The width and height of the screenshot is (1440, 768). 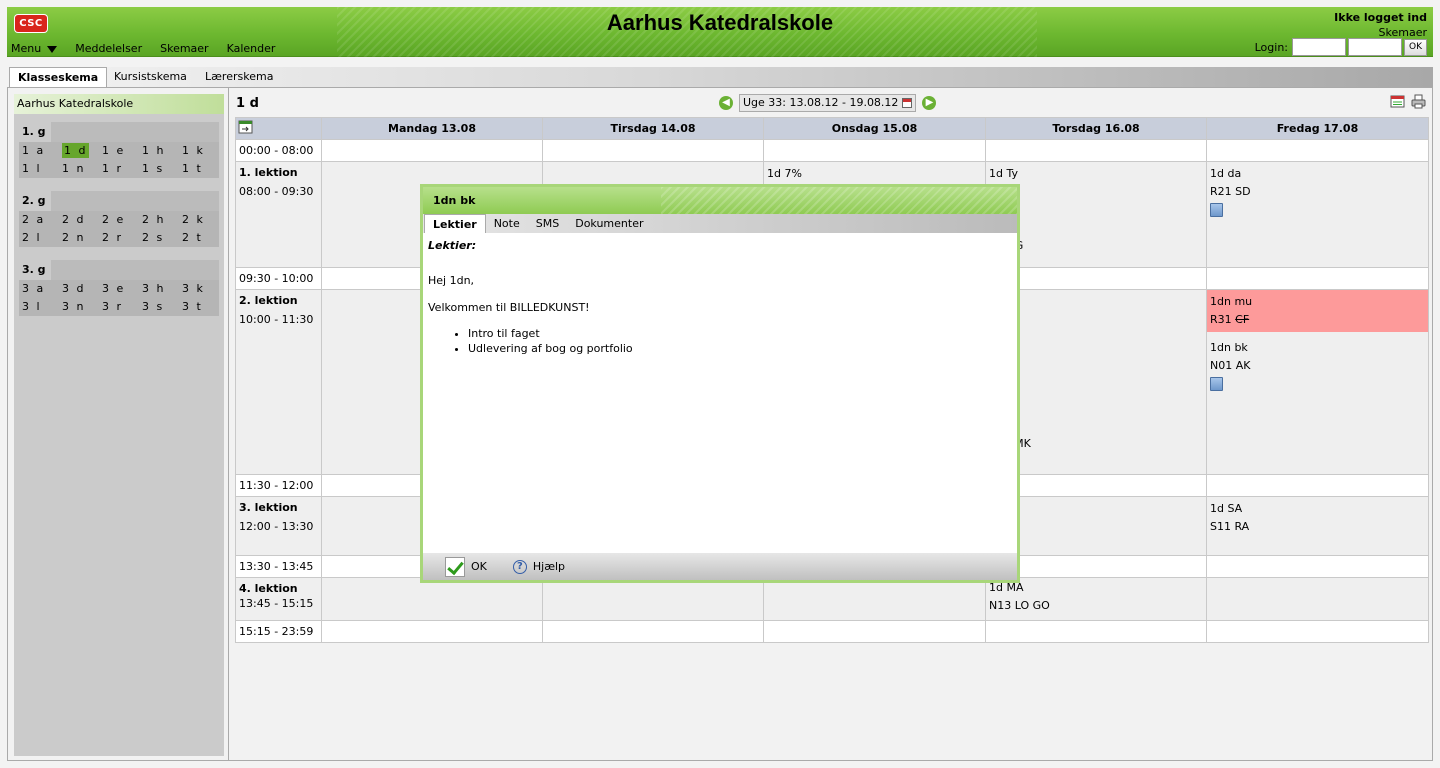 I want to click on class-item: 3 t, so click(x=199, y=307).